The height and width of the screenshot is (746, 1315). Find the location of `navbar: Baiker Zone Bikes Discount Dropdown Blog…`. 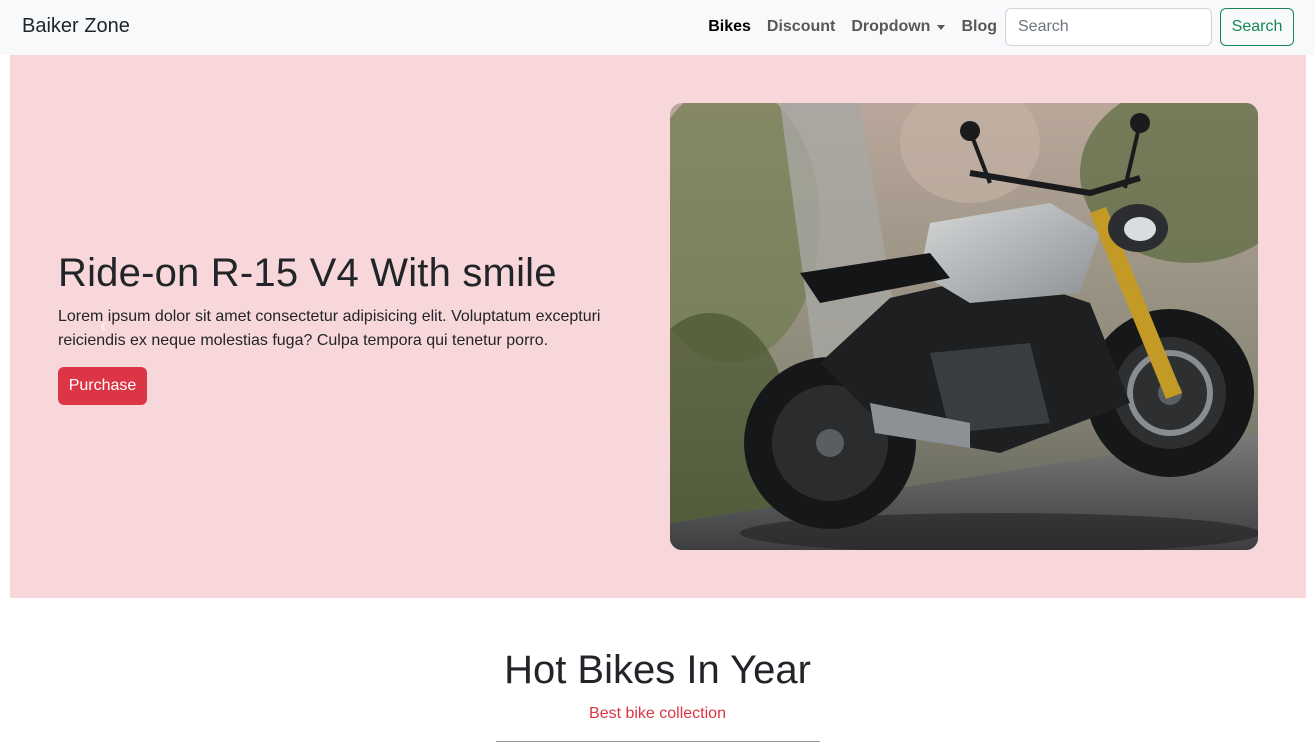

navbar: Baiker Zone Bikes Discount Dropdown Blog… is located at coordinates (657, 27).